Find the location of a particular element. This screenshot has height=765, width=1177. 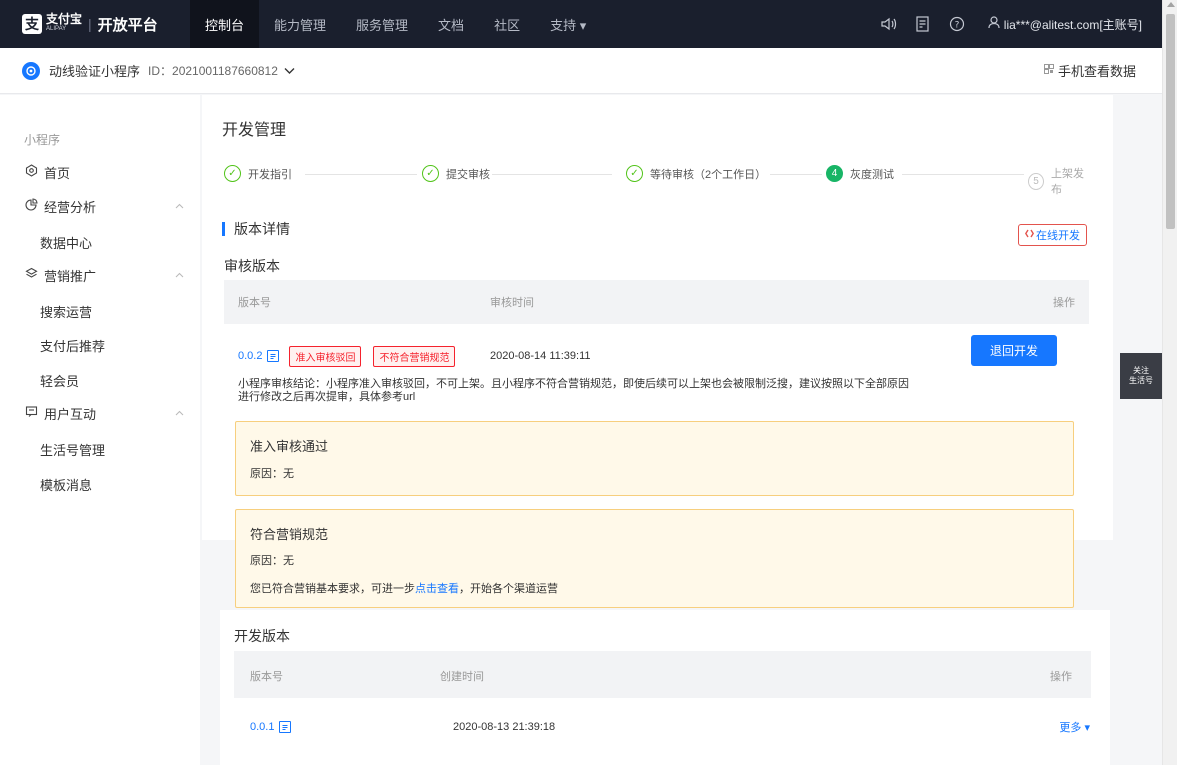

review-row: 0.0.2 准入审核驳回 不符合营销规范 2020-08-14 11:39:11 is located at coordinates (663, 356).